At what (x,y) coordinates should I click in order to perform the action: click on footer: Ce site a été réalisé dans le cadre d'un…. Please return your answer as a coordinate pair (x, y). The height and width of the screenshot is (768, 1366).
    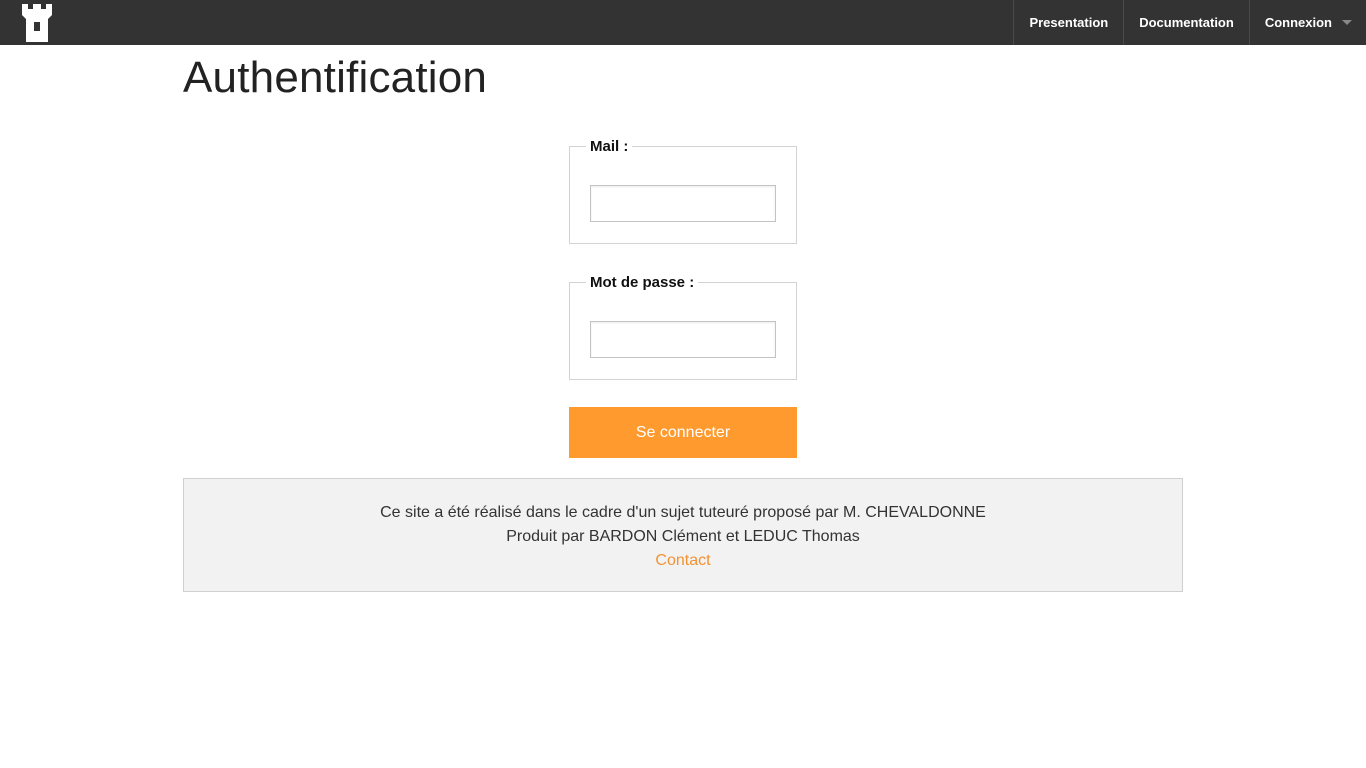
    Looking at the image, I should click on (683, 535).